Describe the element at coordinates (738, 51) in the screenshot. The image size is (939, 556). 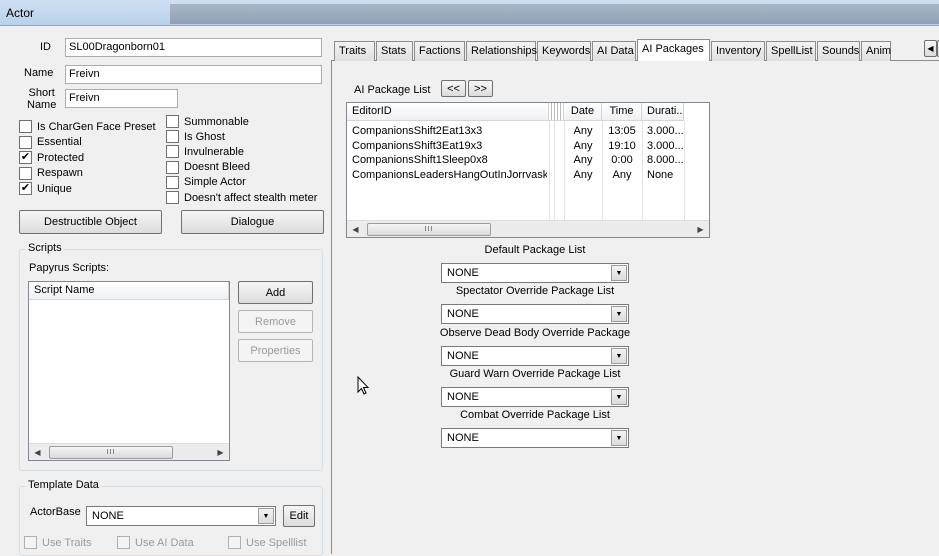
I see `tab-inventory: Inventory` at that location.